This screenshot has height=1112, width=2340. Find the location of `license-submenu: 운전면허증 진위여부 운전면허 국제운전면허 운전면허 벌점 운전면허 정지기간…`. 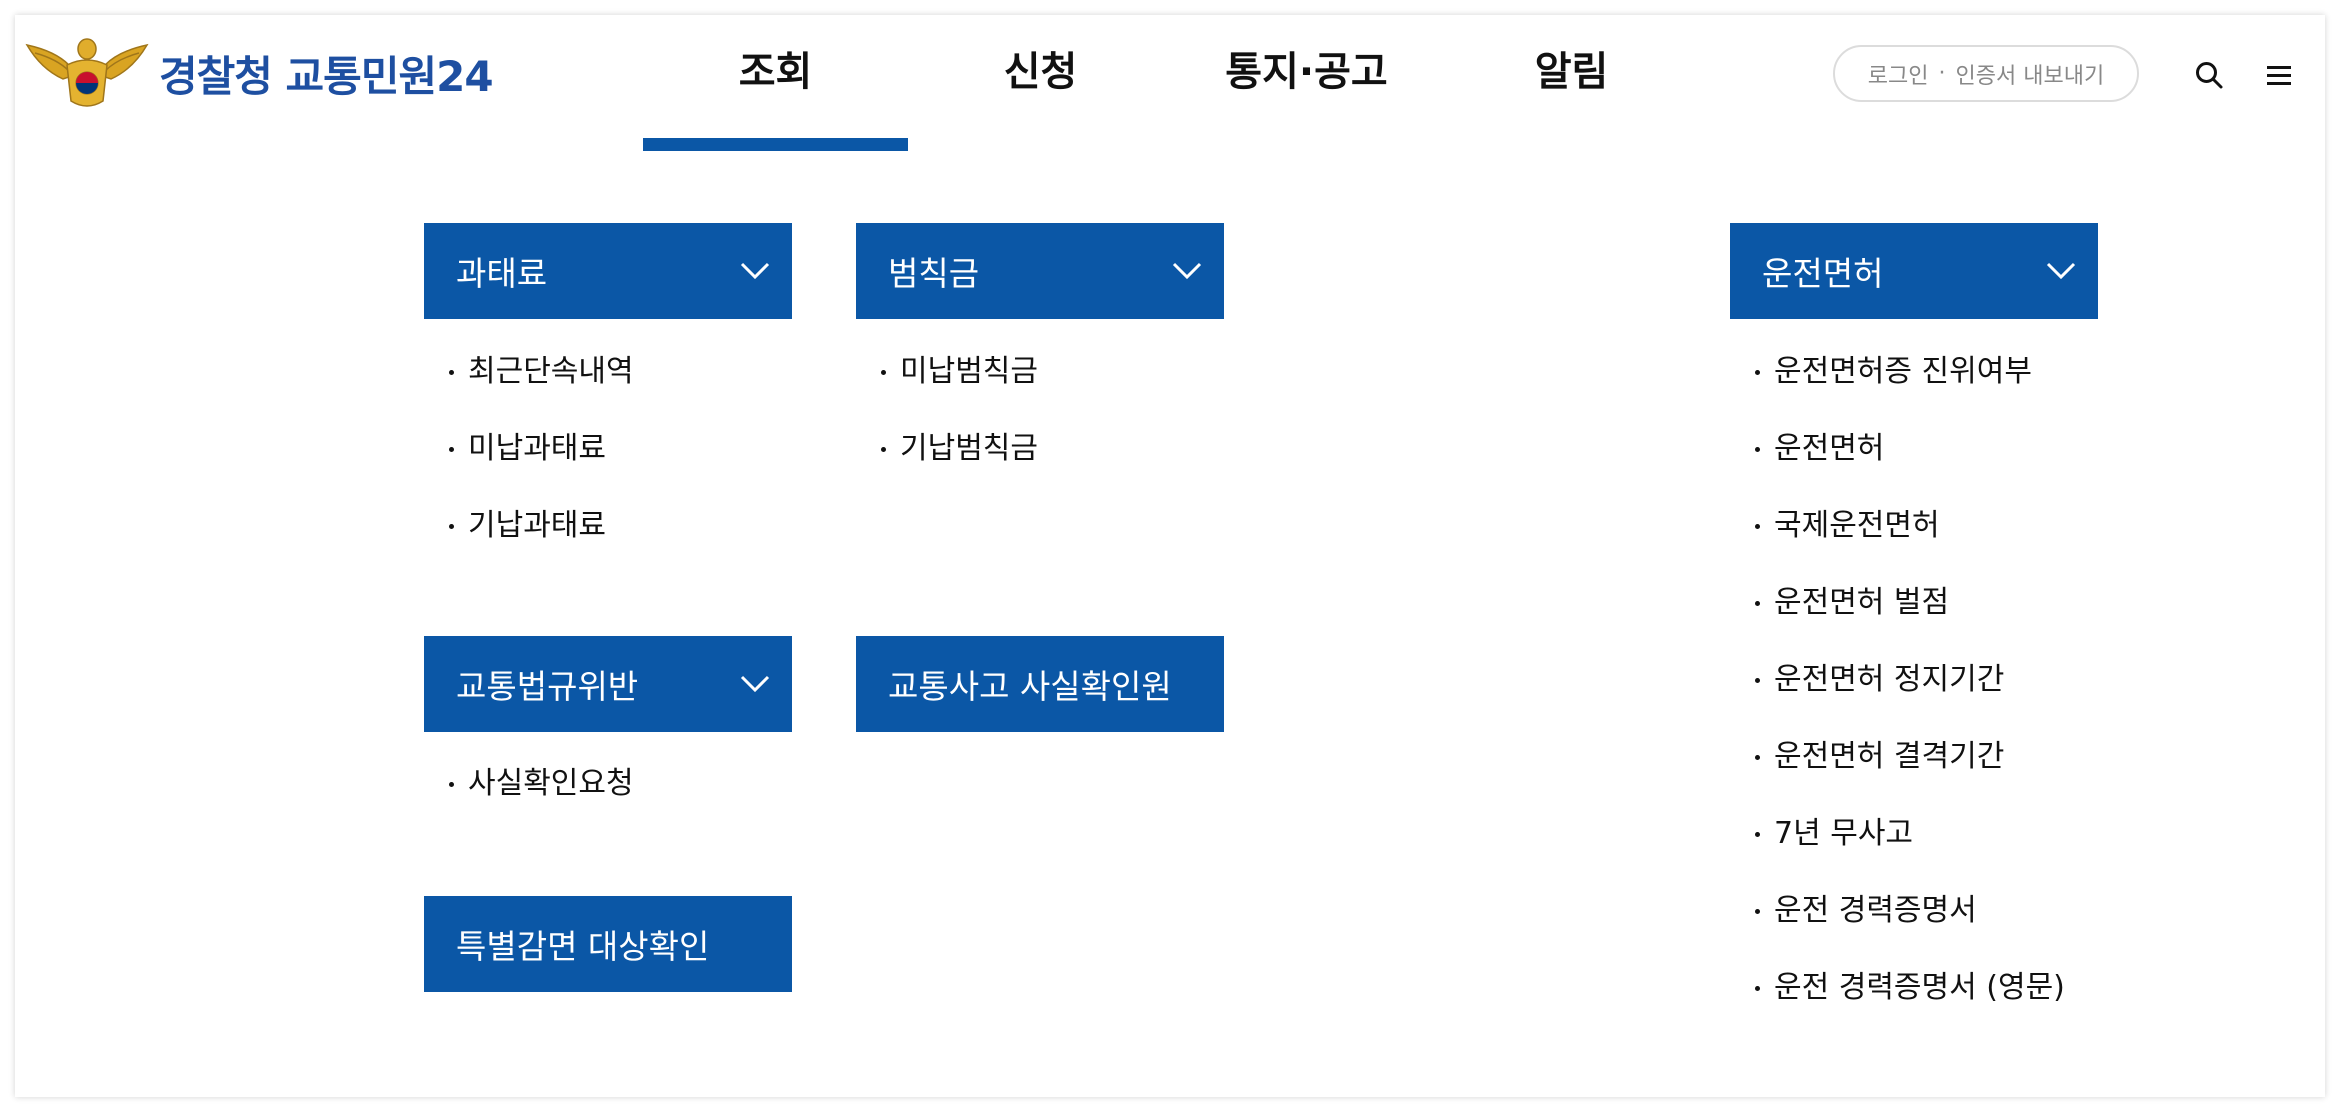

license-submenu: 운전면허증 진위여부 운전면허 국제운전면허 운전면허 벌점 운전면허 정지기간… is located at coordinates (1905, 693).